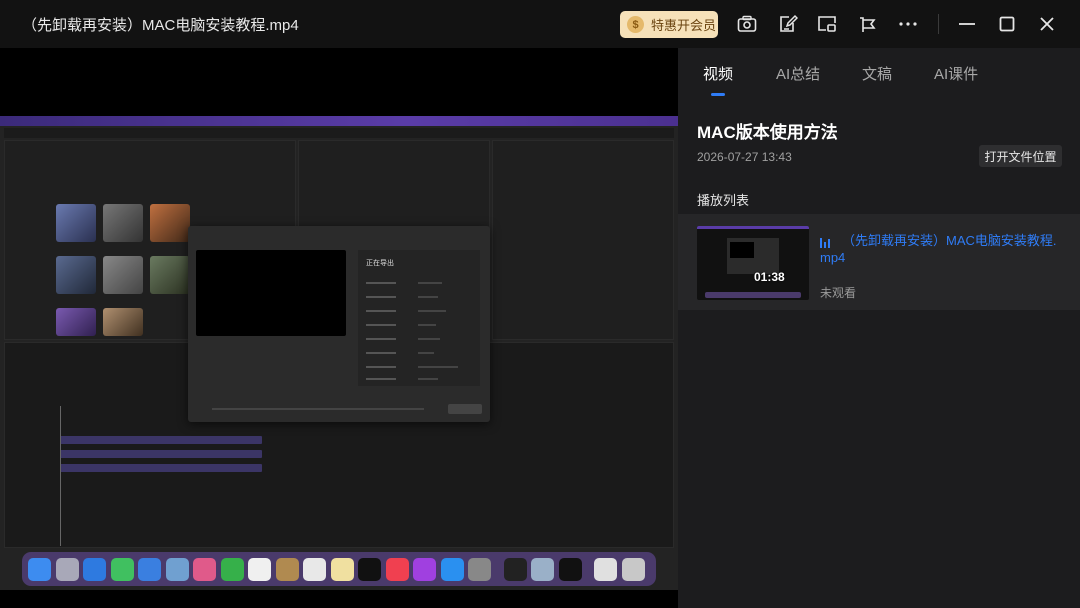 The image size is (1080, 608). I want to click on camera-icon, so click(747, 24).